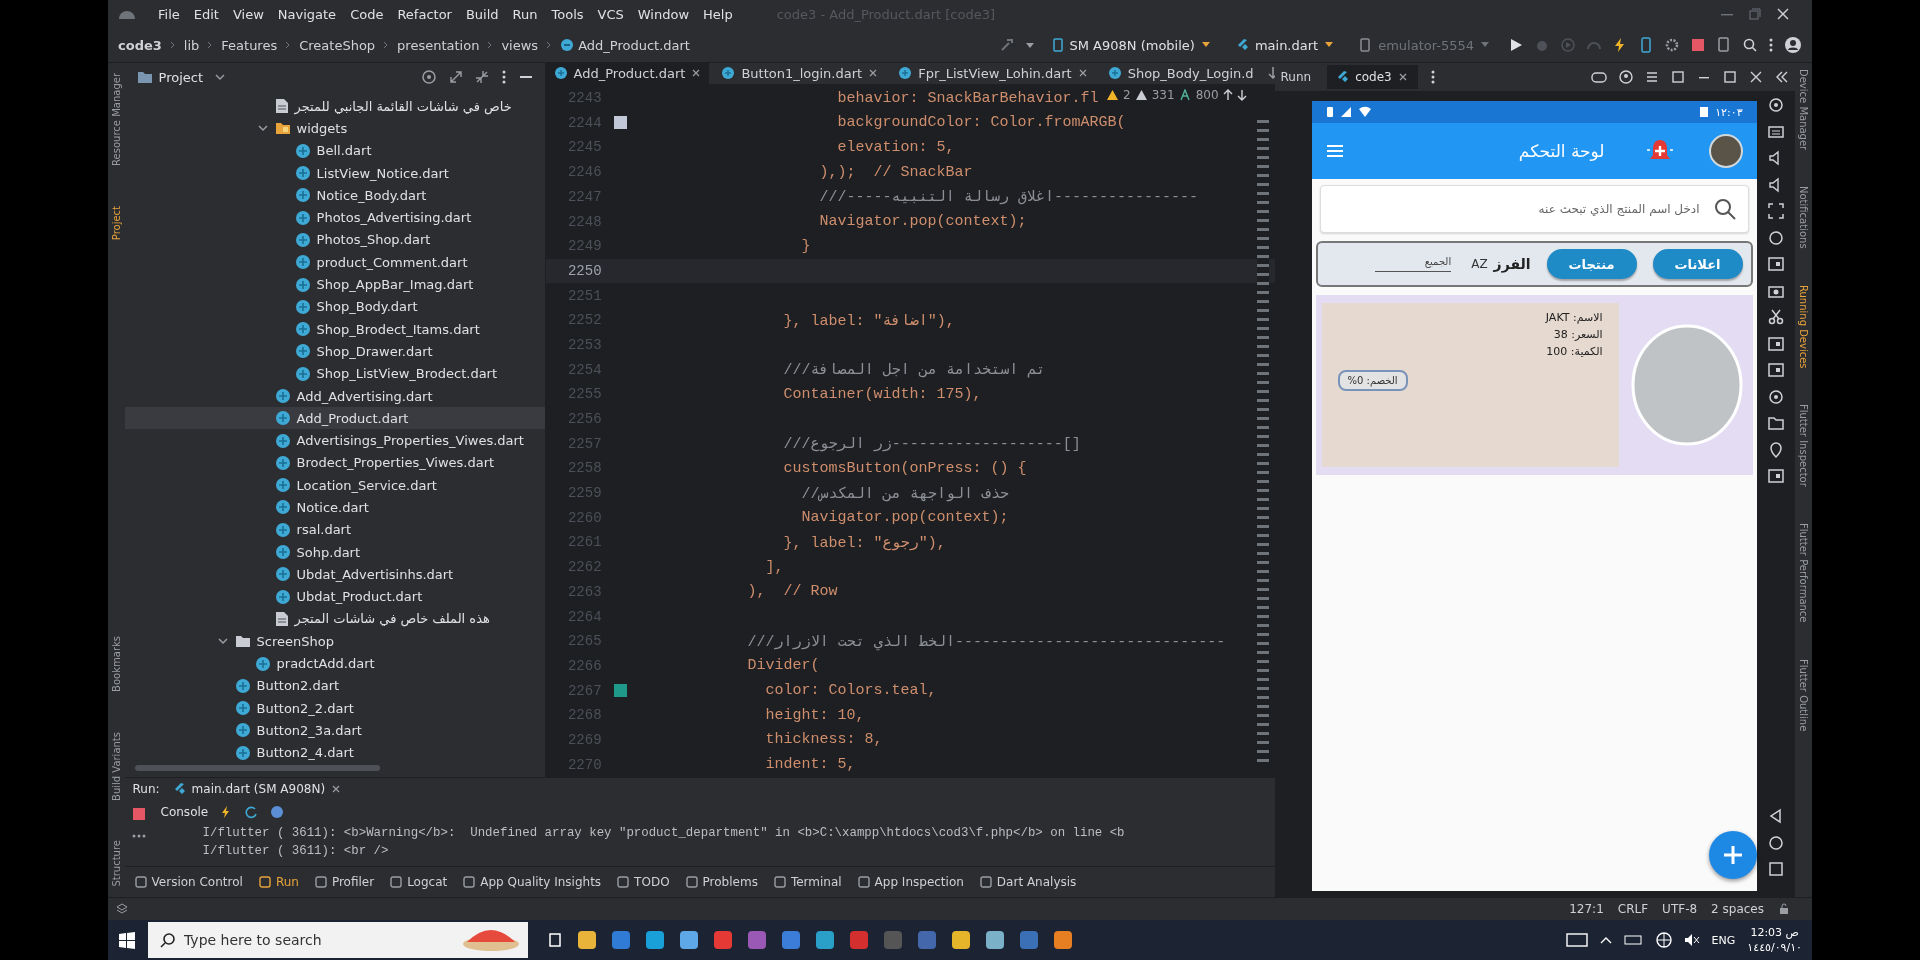  Describe the element at coordinates (116, 766) in the screenshot. I see `tool-window-tab: Build Variants` at that location.